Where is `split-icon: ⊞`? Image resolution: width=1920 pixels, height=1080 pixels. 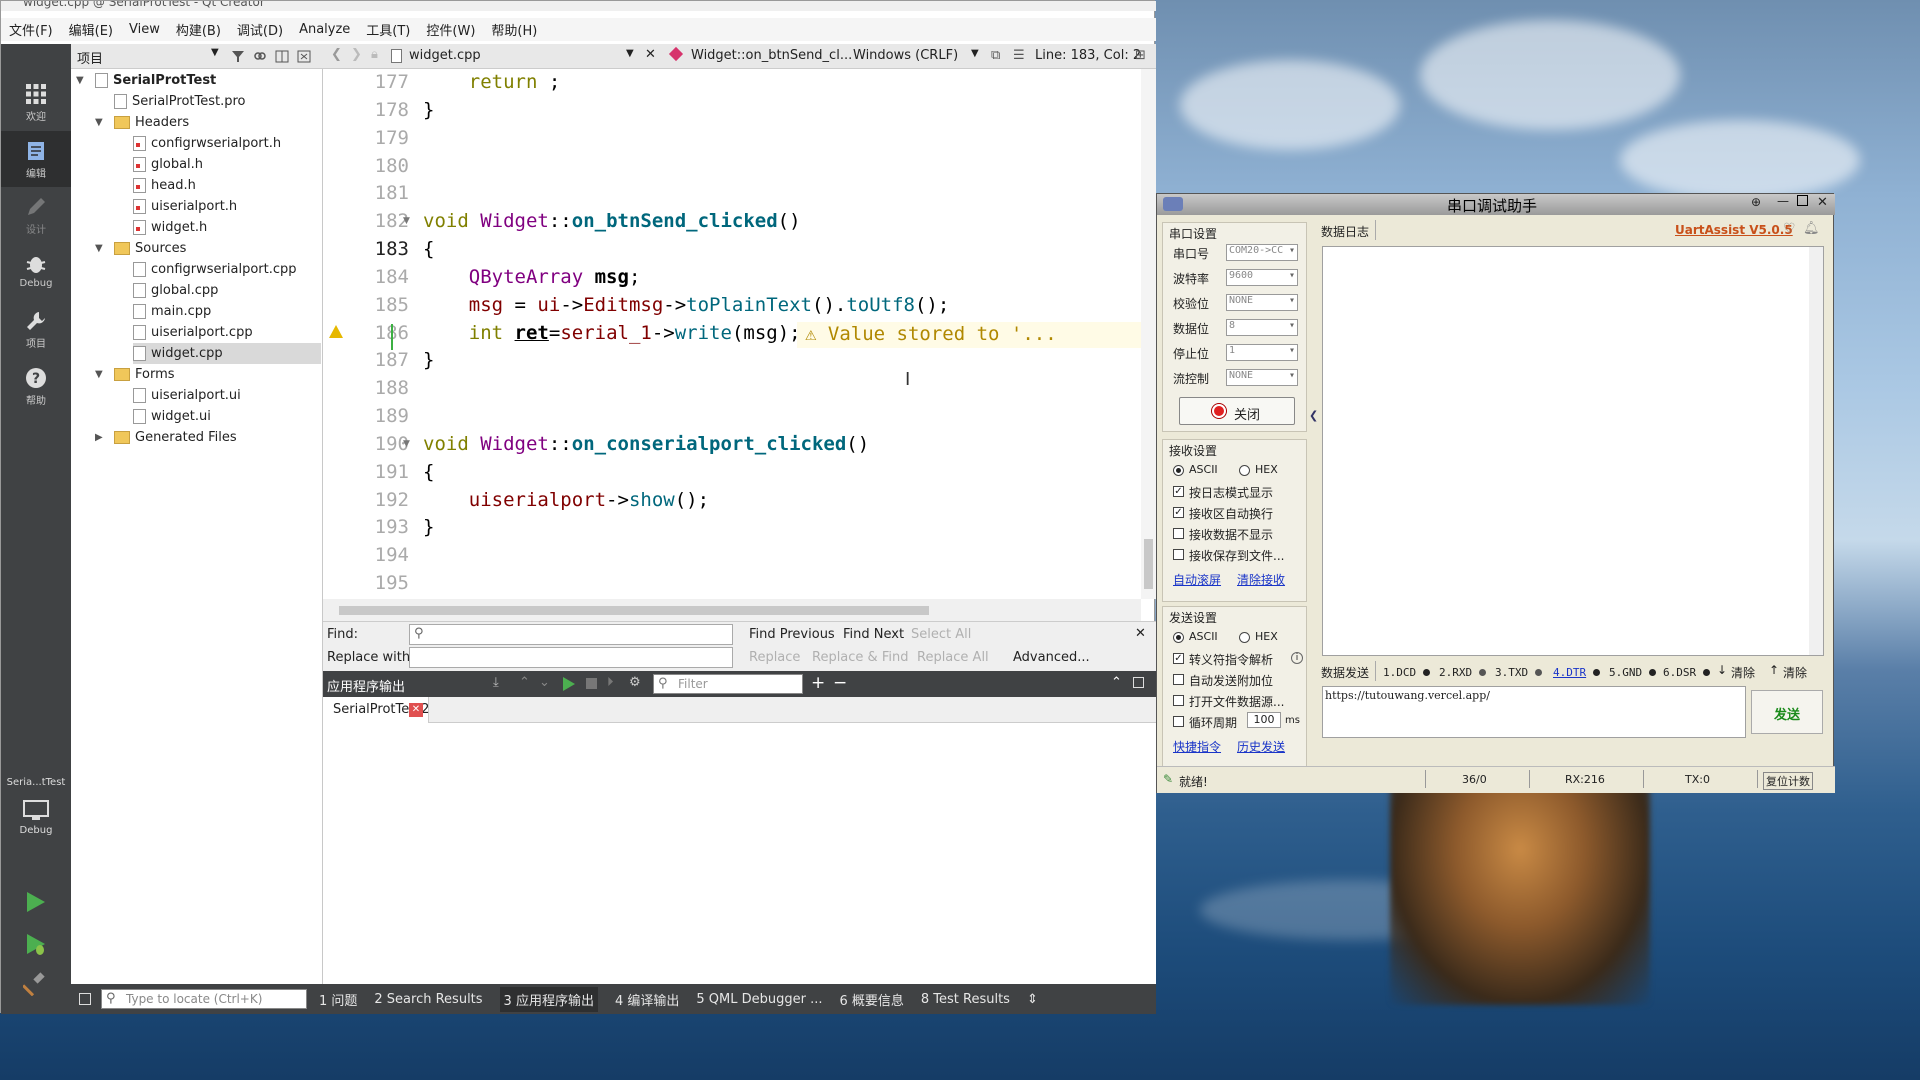
split-icon: ⊞ is located at coordinates (1140, 55).